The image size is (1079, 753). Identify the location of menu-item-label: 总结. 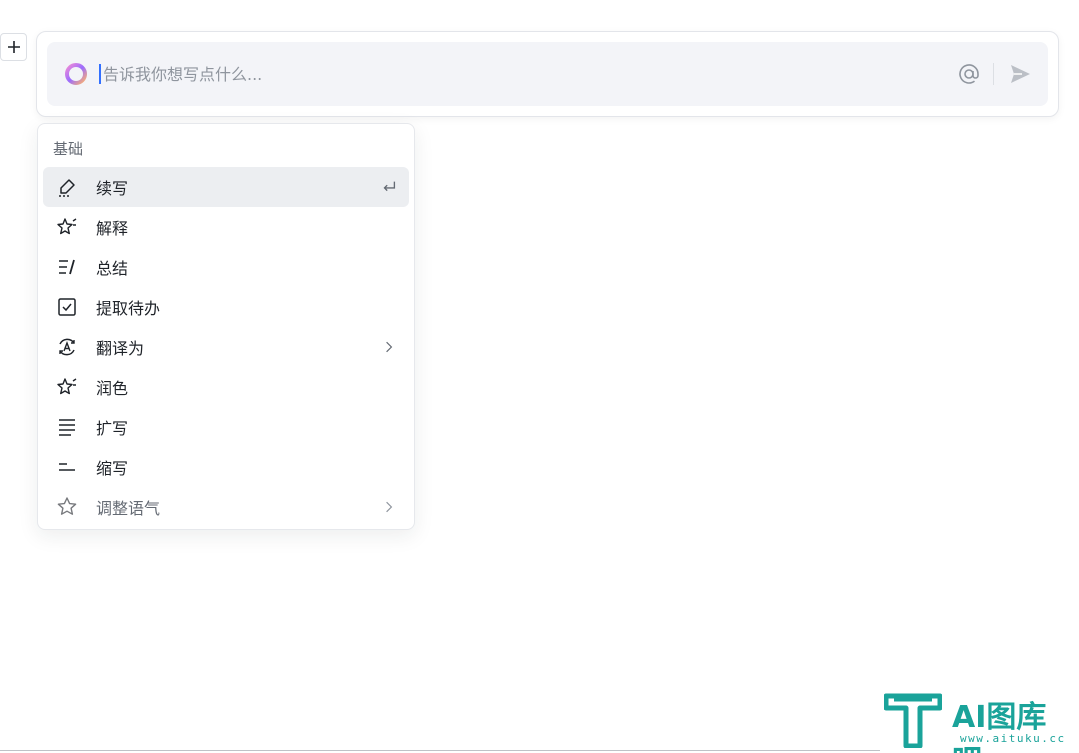
(112, 268).